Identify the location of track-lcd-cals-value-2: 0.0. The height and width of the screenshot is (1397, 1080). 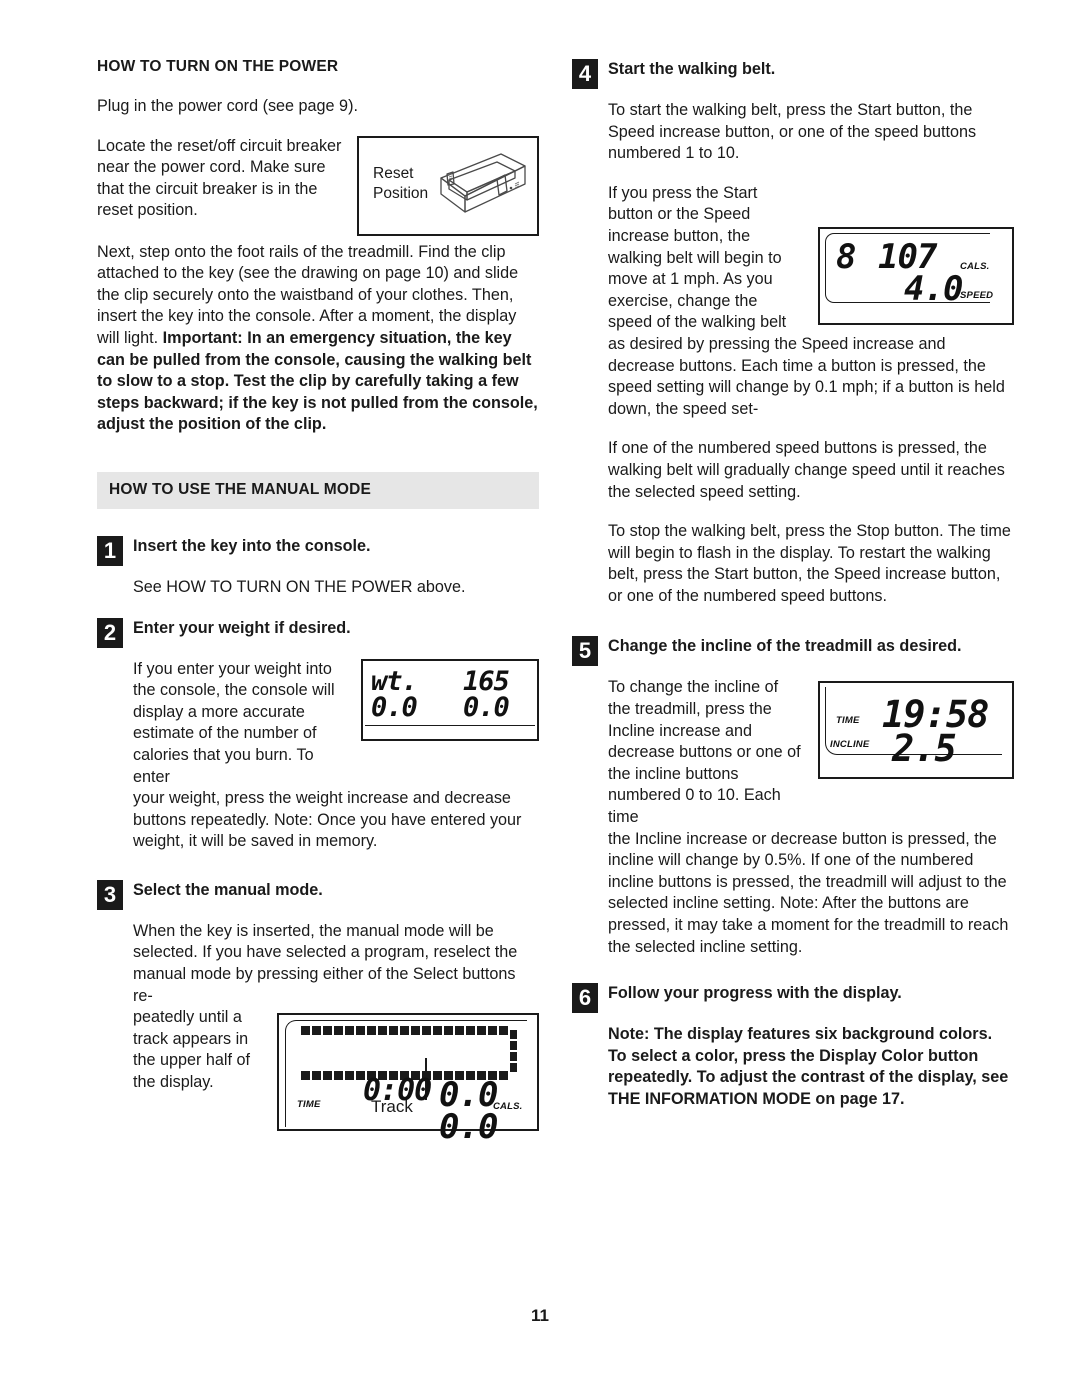
(468, 1127).